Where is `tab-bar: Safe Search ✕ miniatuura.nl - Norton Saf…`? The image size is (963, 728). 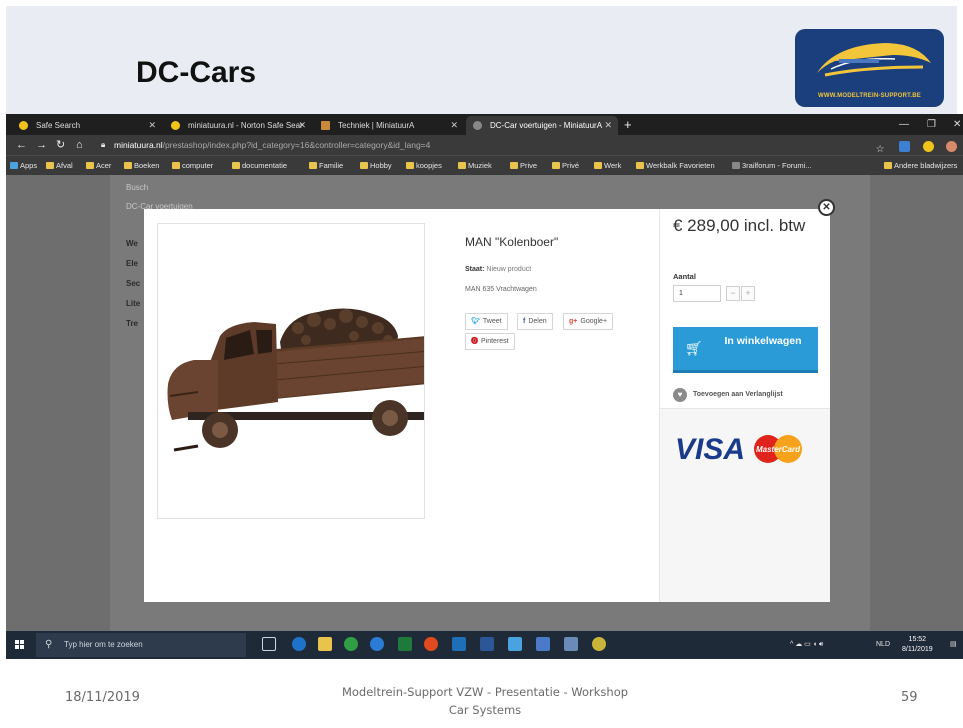
tab-bar: Safe Search ✕ miniatuura.nl - Norton Saf… is located at coordinates (484, 124).